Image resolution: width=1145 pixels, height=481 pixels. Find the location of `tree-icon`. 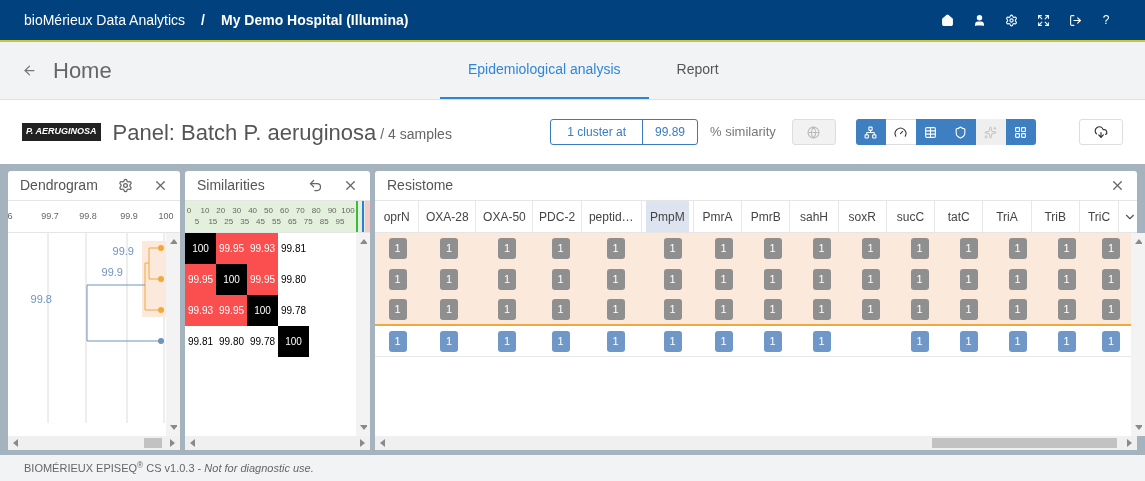

tree-icon is located at coordinates (871, 132).